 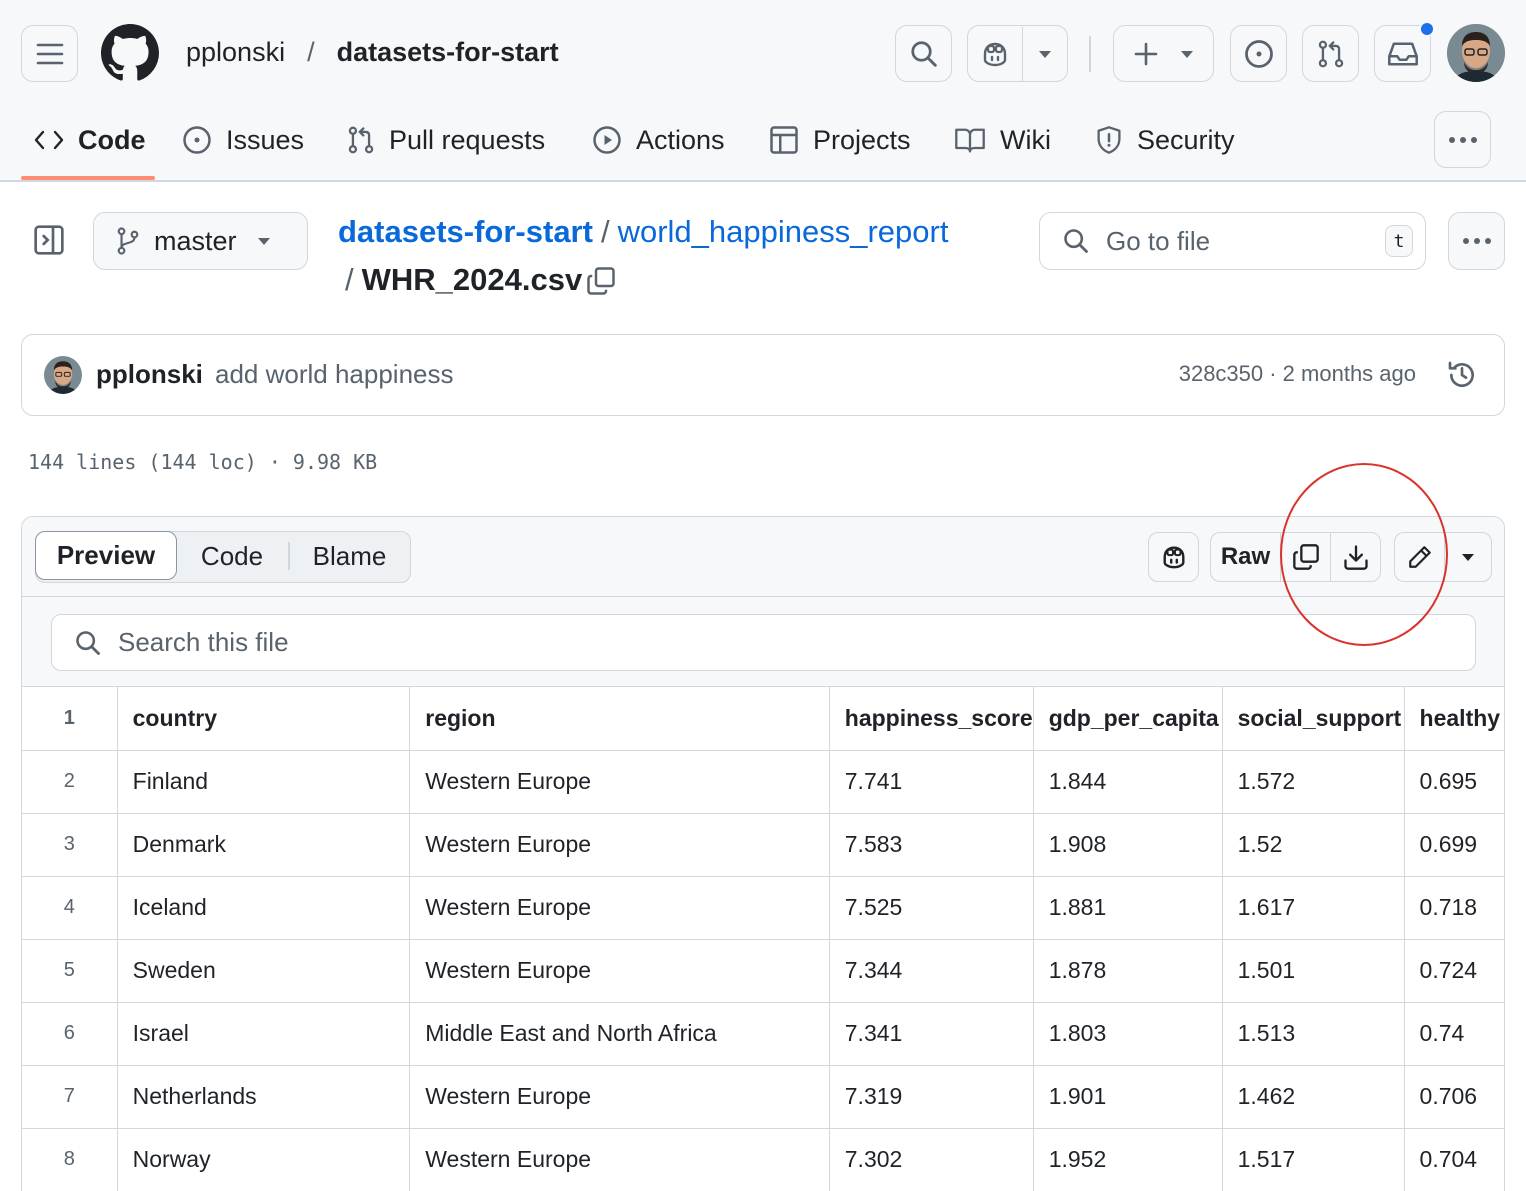 I want to click on table-cell: 0.706, so click(x=1453, y=1097).